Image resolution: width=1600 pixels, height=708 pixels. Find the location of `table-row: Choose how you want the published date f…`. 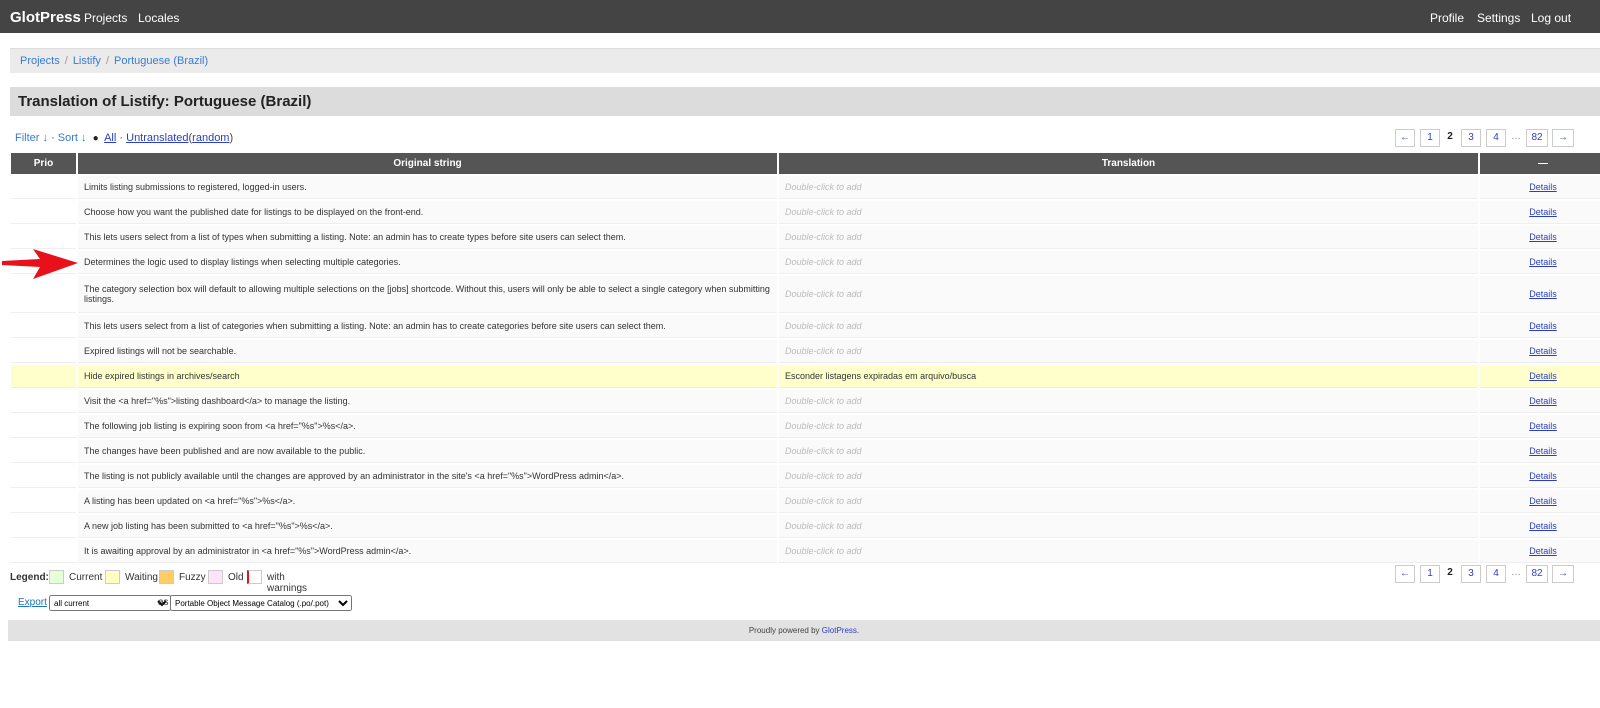

table-row: Choose how you want the published date f… is located at coordinates (805, 212).